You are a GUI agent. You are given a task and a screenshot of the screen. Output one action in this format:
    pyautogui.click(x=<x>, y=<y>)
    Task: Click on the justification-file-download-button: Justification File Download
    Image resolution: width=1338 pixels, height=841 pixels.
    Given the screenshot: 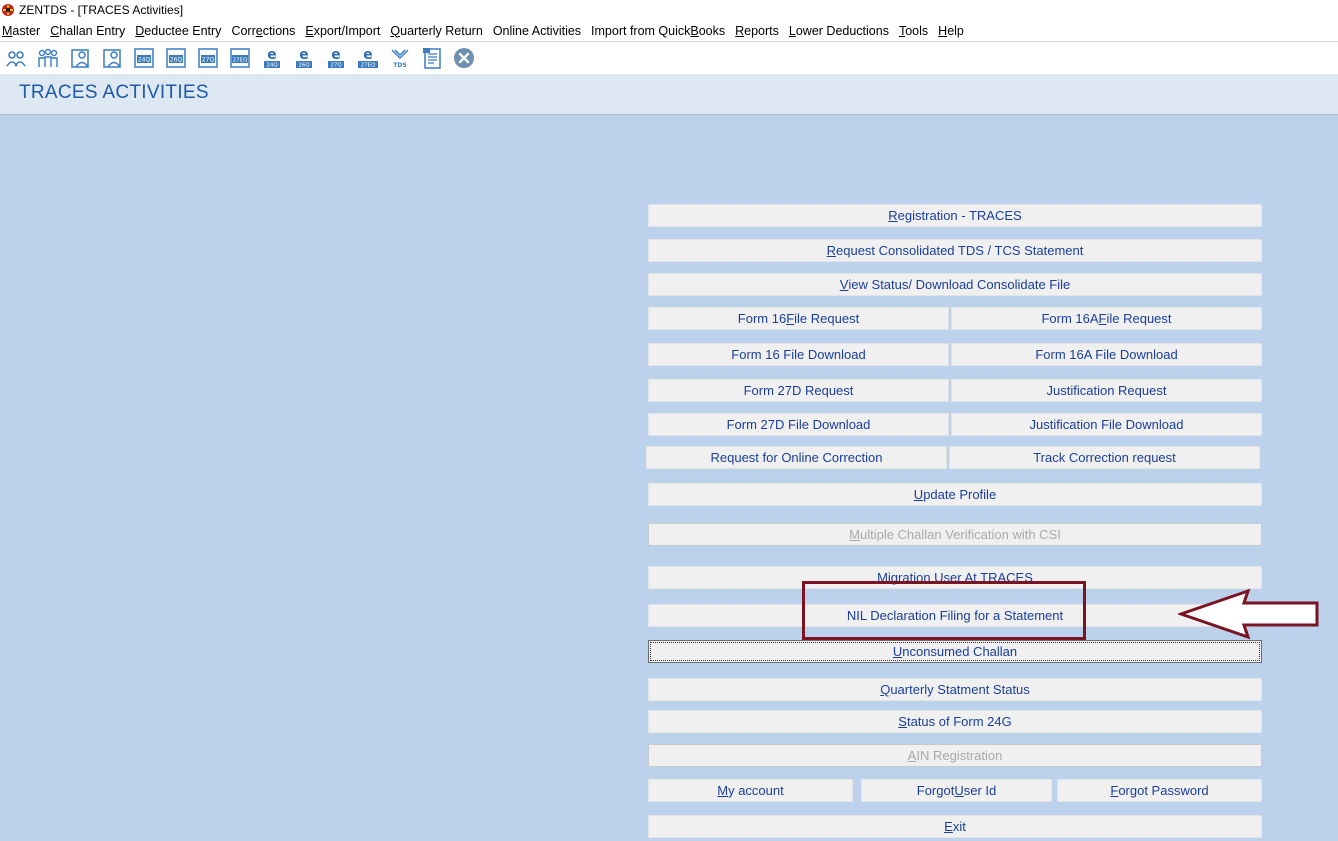 What is the action you would take?
    pyautogui.click(x=1106, y=424)
    